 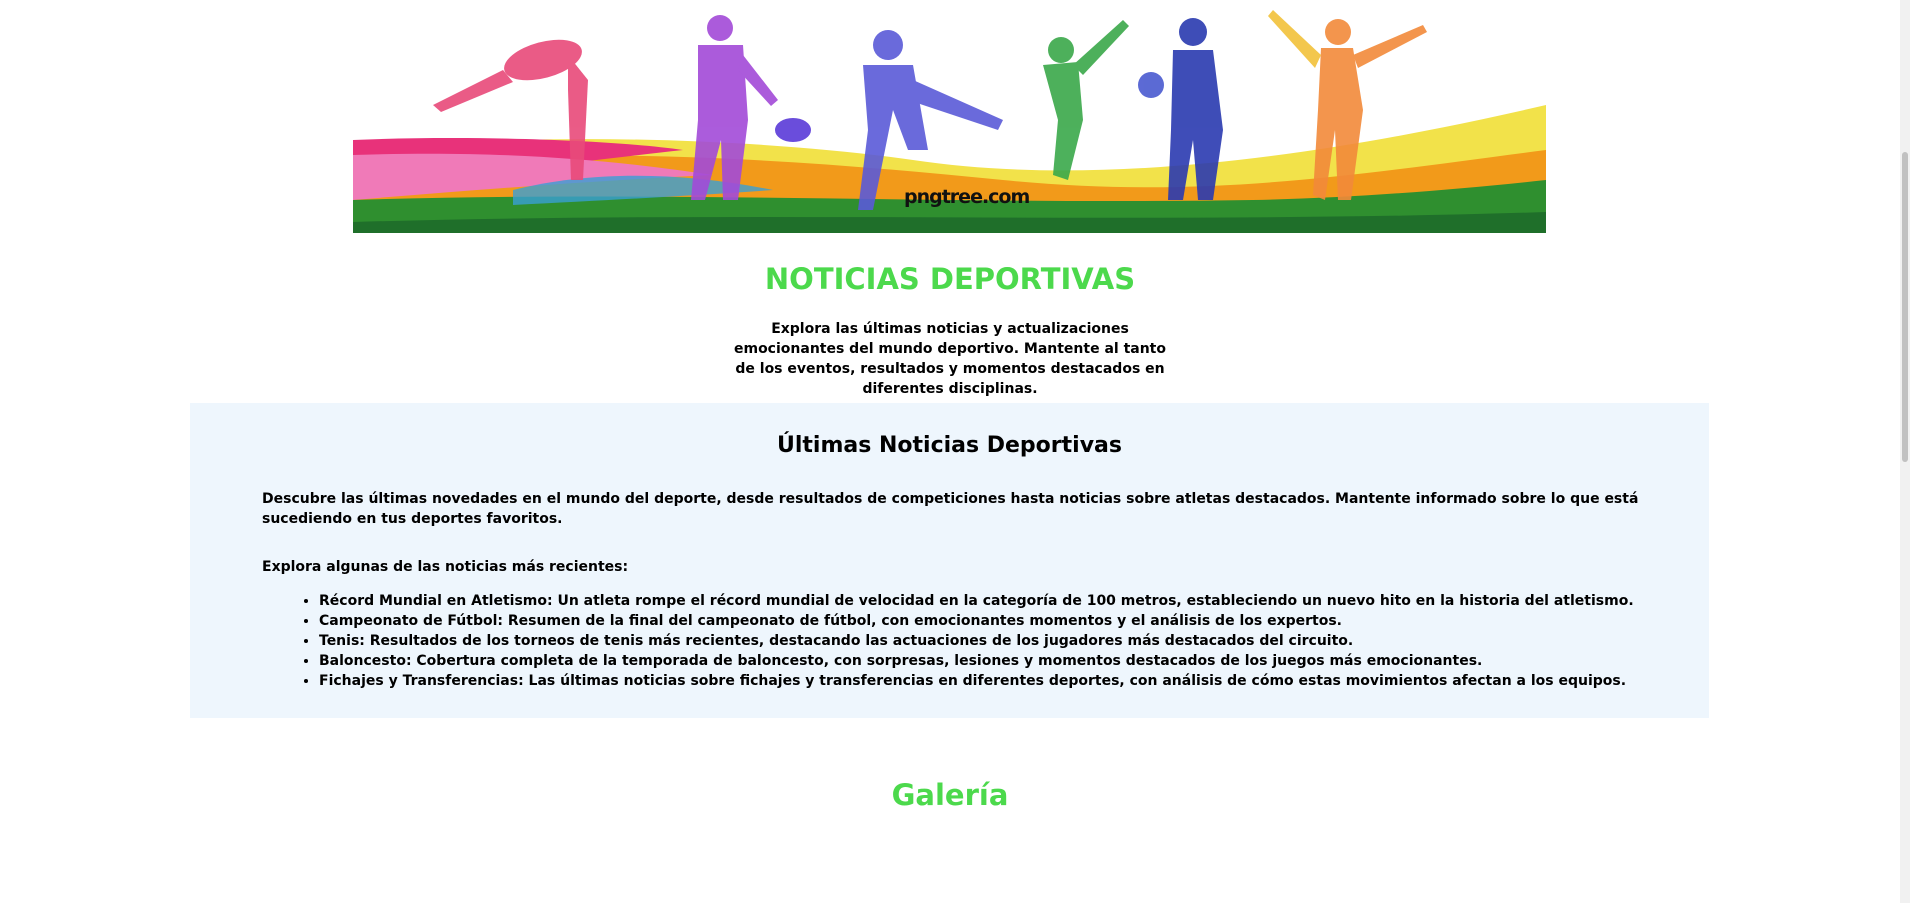 What do you see at coordinates (950, 279) in the screenshot?
I see `page-title: NOTICIAS DEPORTIVAS` at bounding box center [950, 279].